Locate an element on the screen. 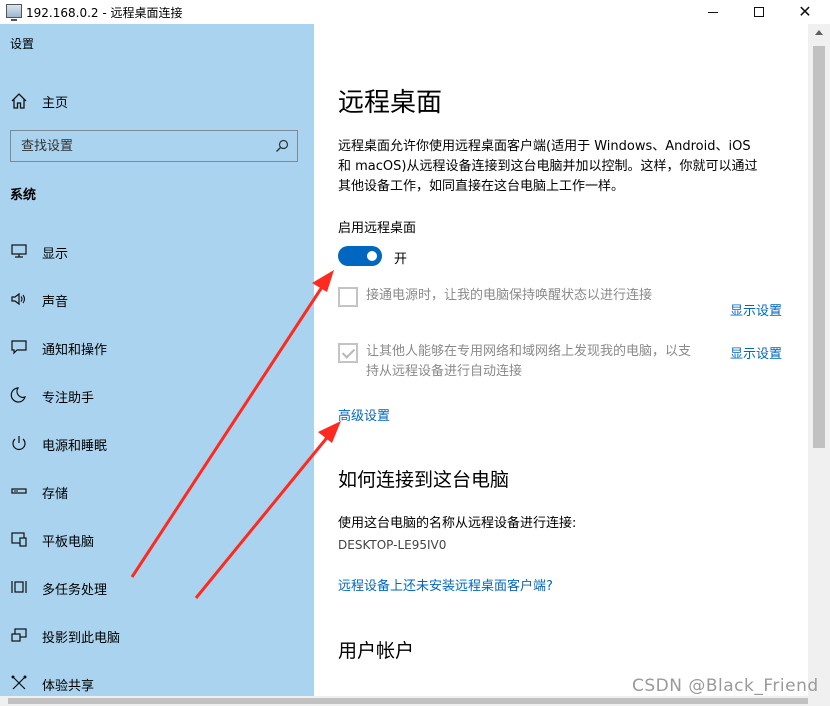  enable-remote-desktop-label: 启用远程桌面 is located at coordinates (377, 228).